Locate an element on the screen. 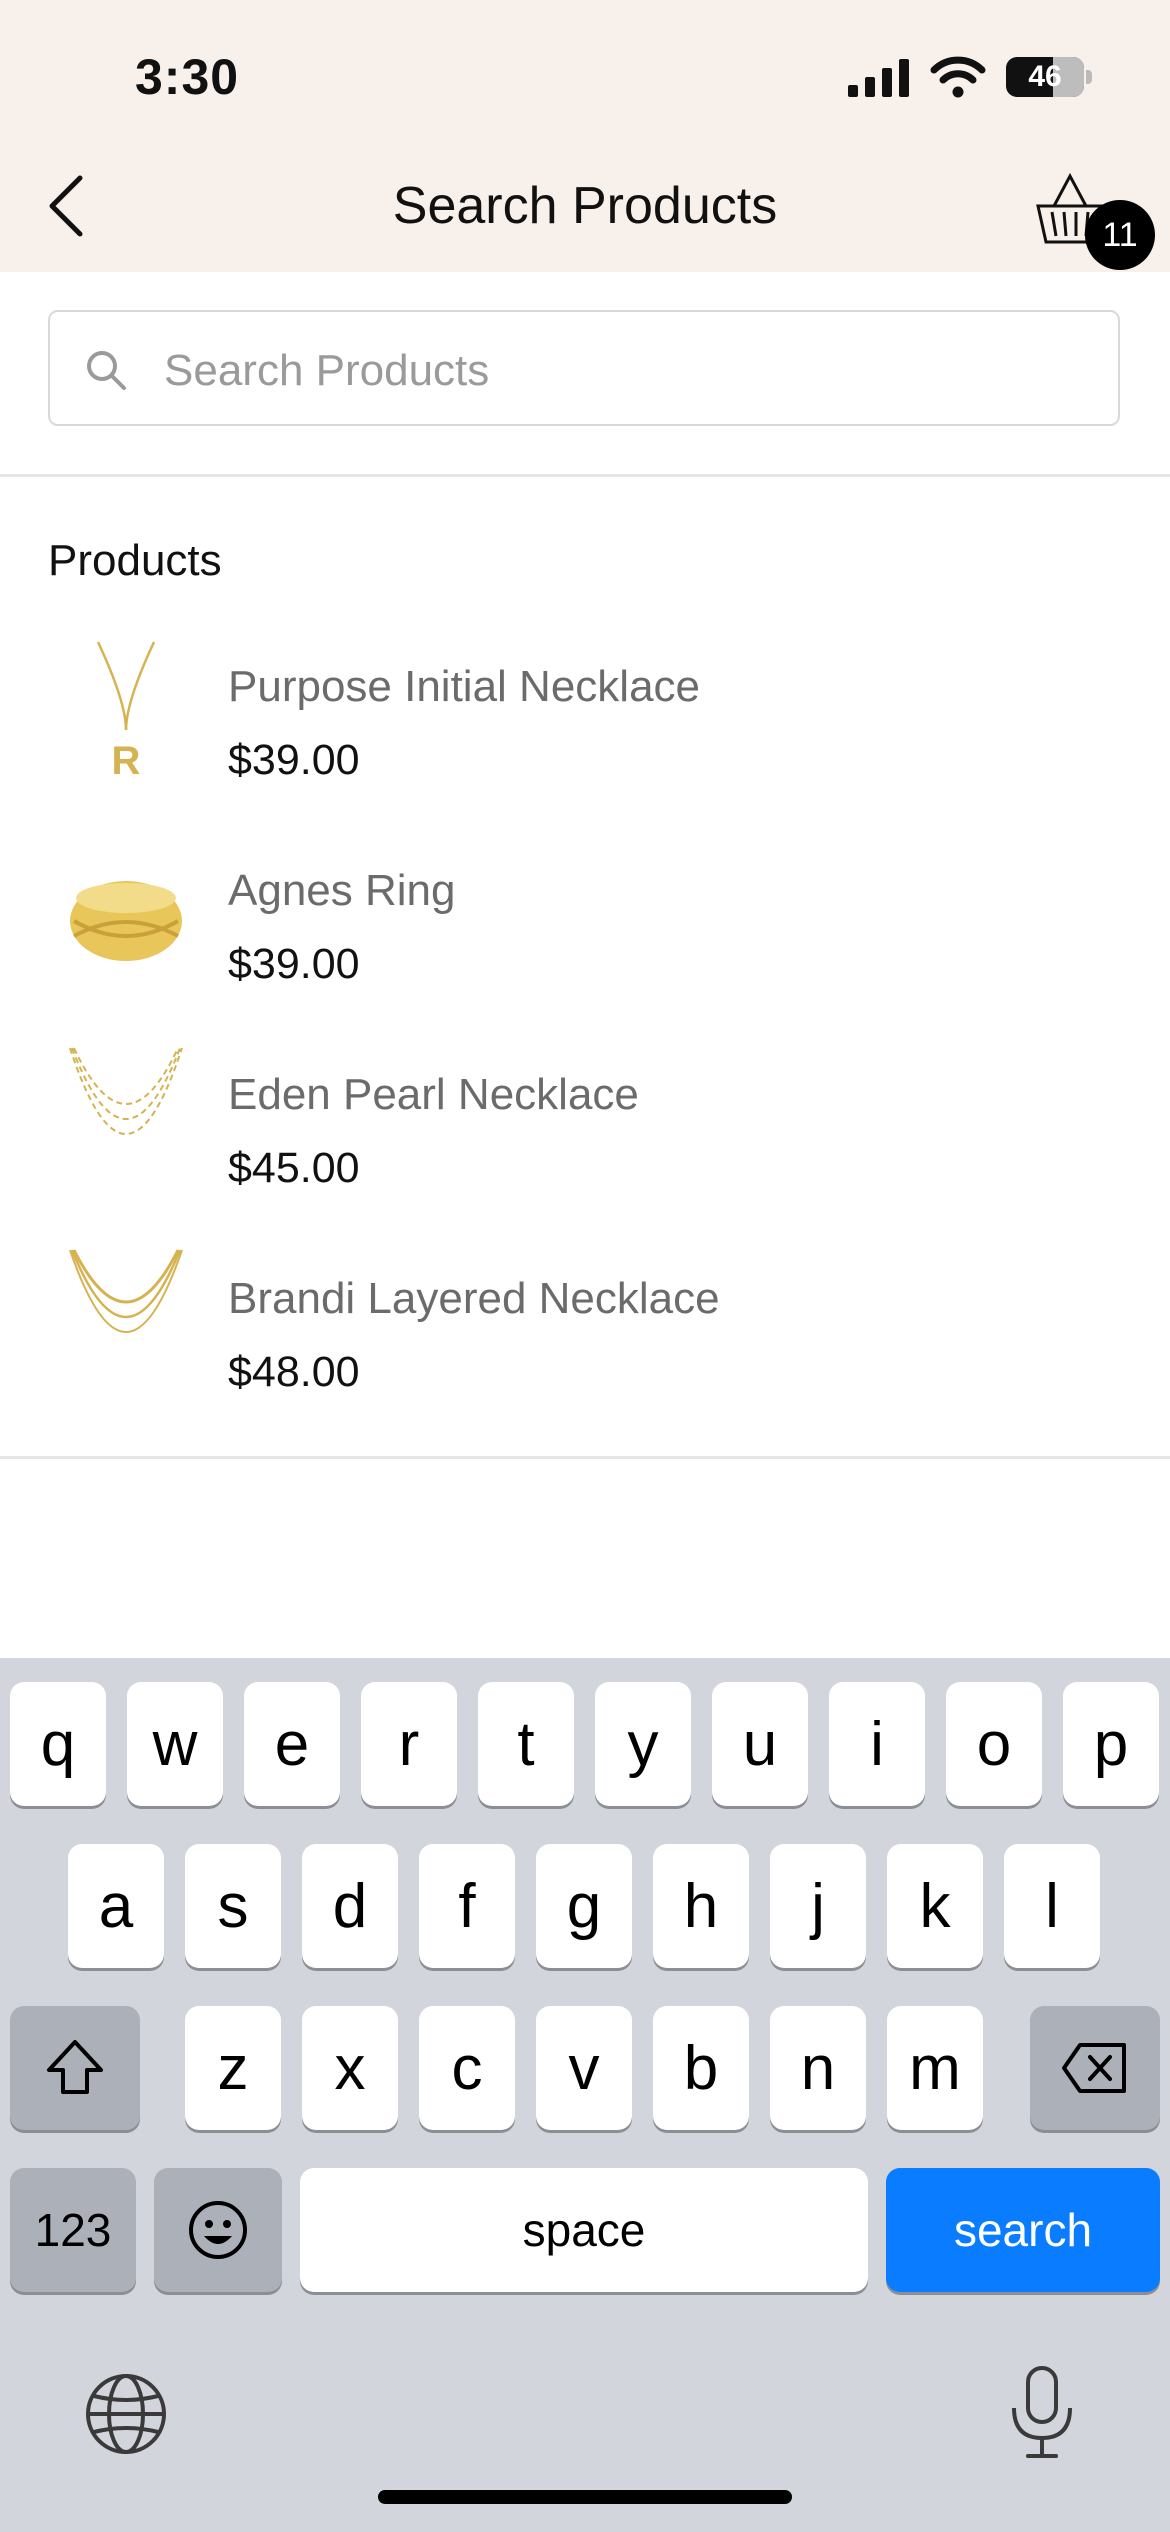 The height and width of the screenshot is (2532, 1170). key-s: s is located at coordinates (233, 1906).